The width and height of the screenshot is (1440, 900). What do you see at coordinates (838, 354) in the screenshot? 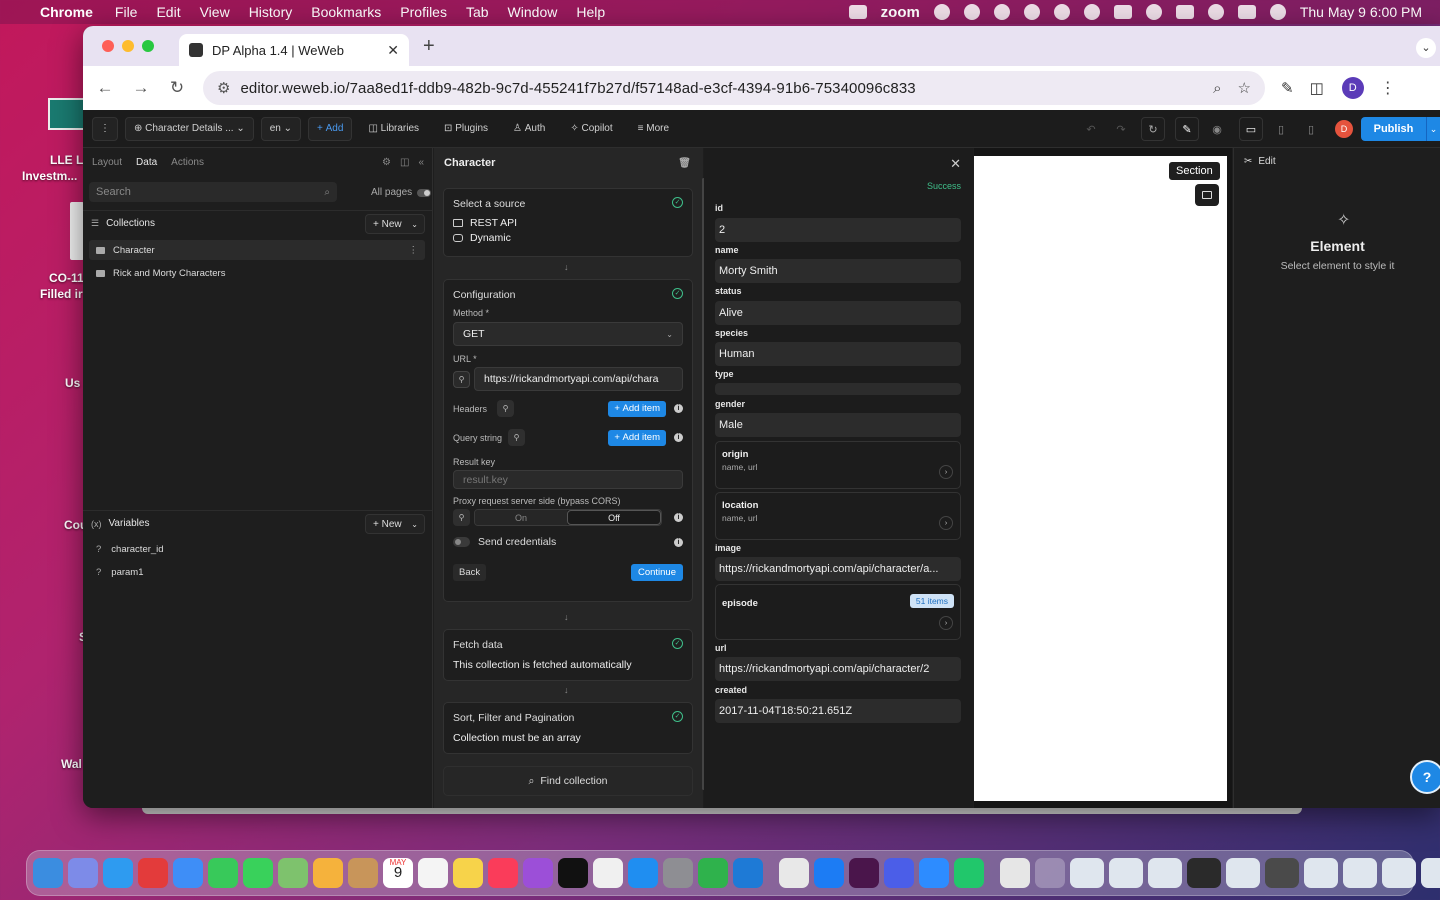
I see `field-value: Human` at bounding box center [838, 354].